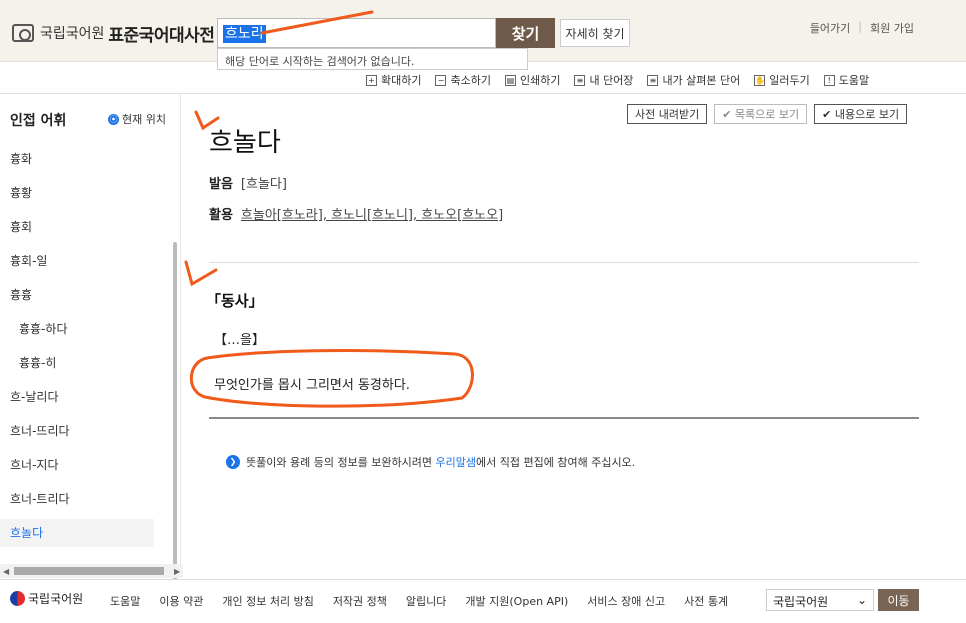 This screenshot has height=623, width=966. What do you see at coordinates (653, 80) in the screenshot?
I see `history-icon: ≡` at bounding box center [653, 80].